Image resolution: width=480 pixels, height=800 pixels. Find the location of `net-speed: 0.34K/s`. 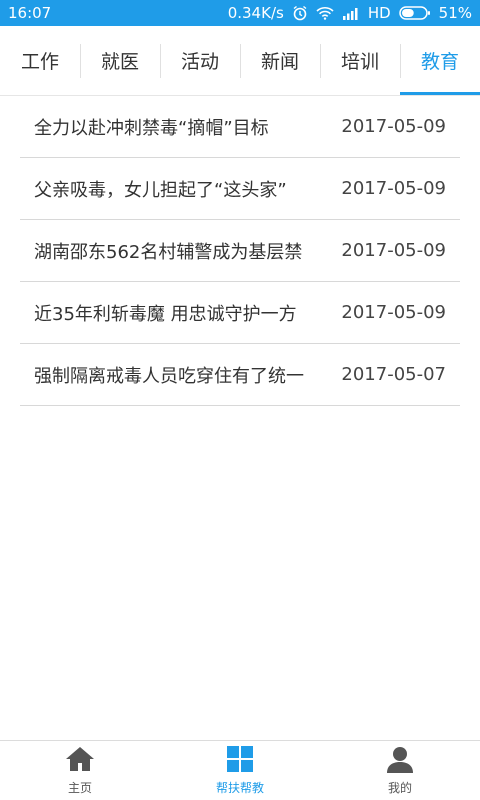

net-speed: 0.34K/s is located at coordinates (255, 13).